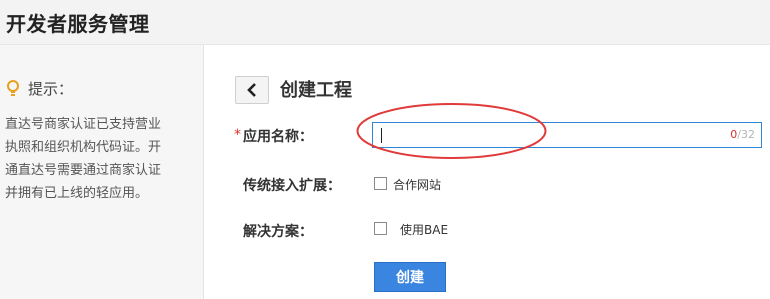 The width and height of the screenshot is (770, 299). What do you see at coordinates (83, 124) in the screenshot?
I see `tip-line: 直达号商家认证已支持营业` at bounding box center [83, 124].